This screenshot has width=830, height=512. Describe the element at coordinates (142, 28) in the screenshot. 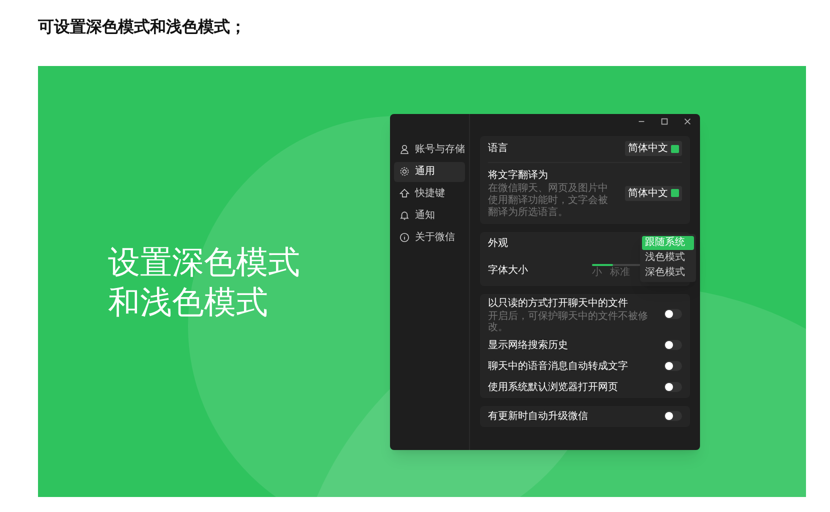

I see `page-heading: 可设置深色模式和浅色模式；` at that location.